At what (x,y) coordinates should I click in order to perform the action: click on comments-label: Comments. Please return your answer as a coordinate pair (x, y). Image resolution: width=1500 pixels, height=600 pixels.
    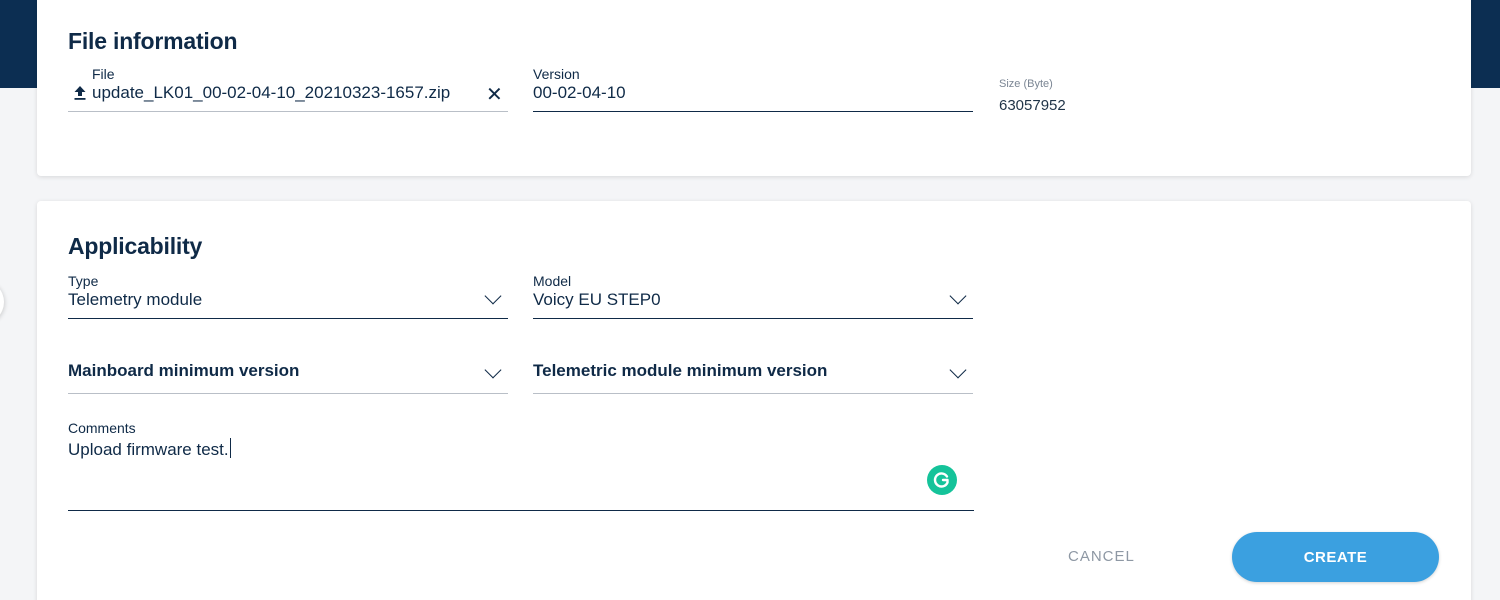
    Looking at the image, I should click on (102, 428).